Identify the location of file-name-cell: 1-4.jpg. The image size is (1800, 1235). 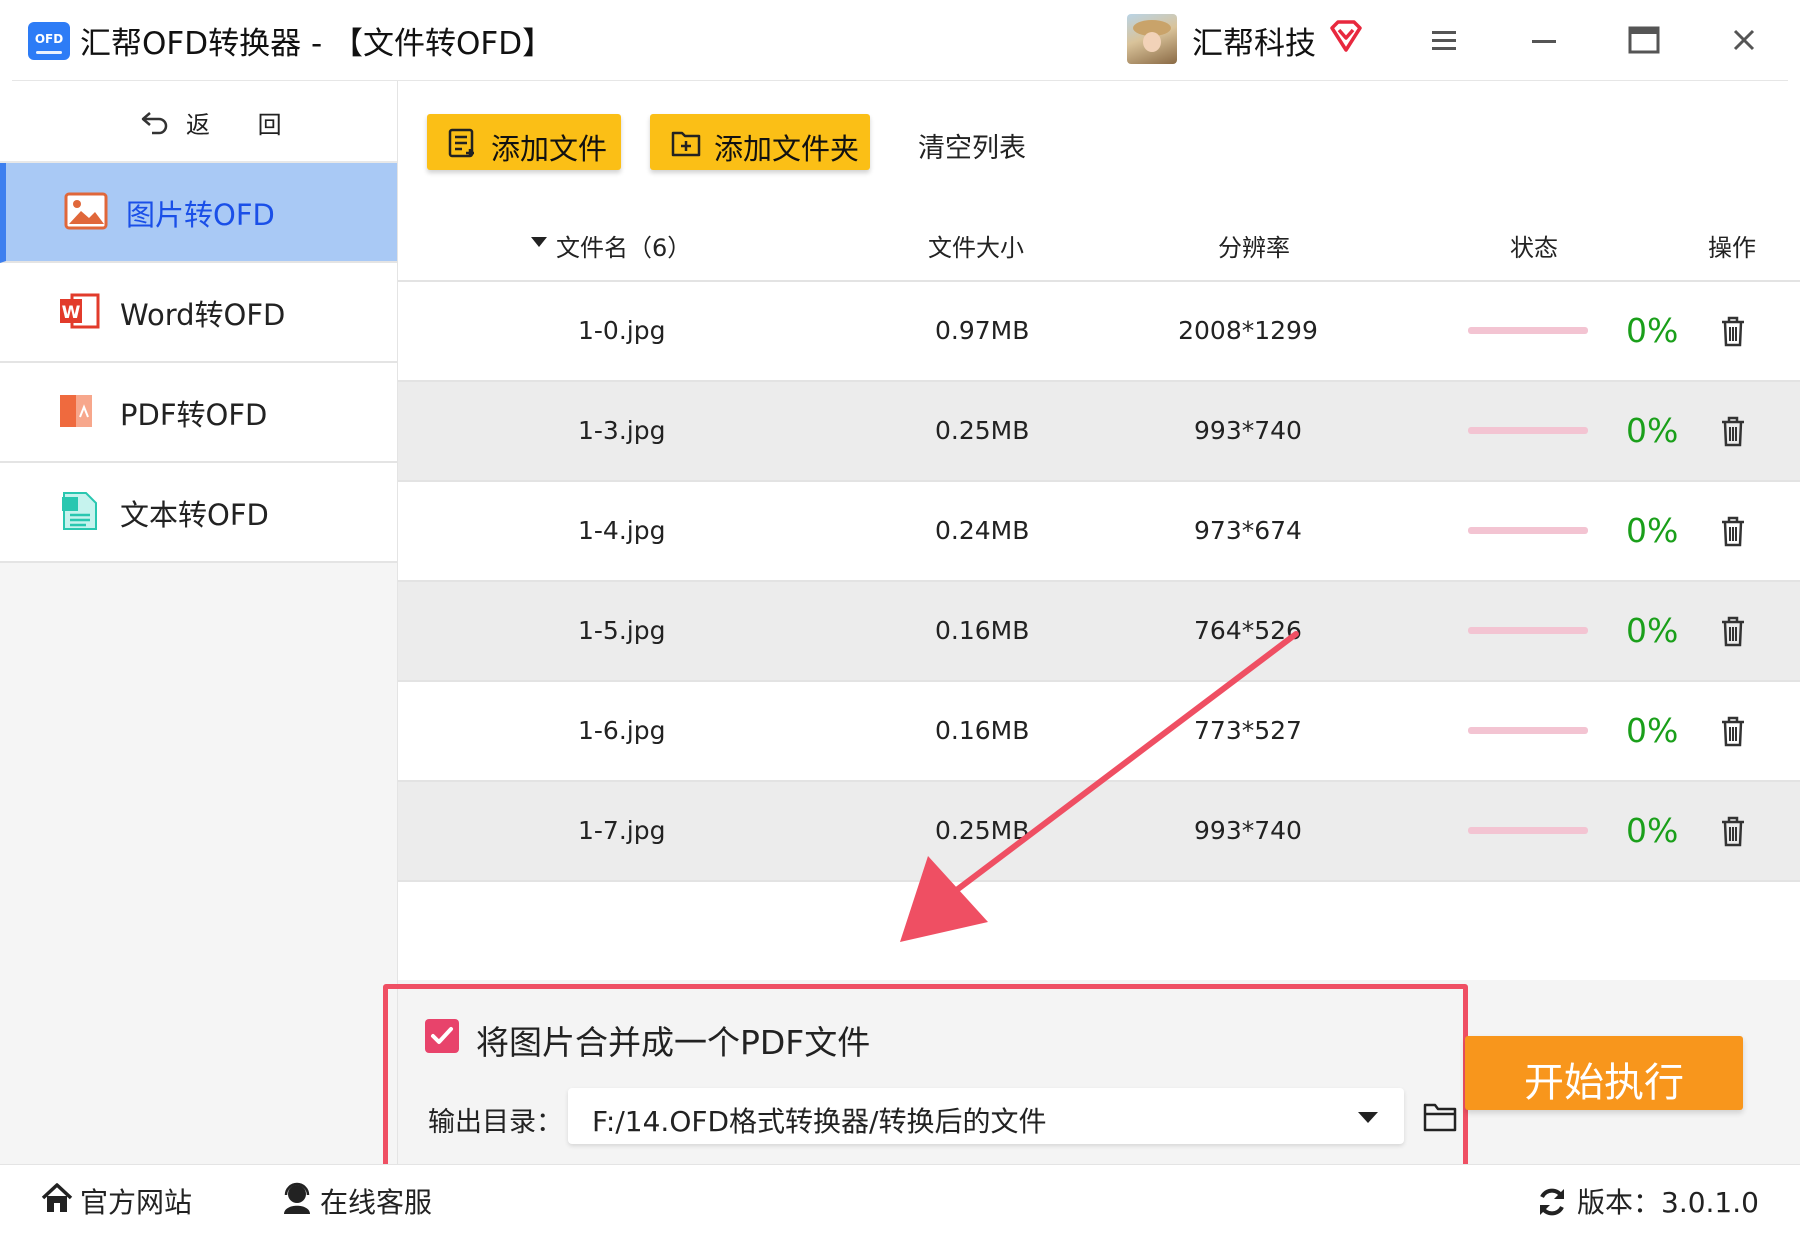
(622, 530).